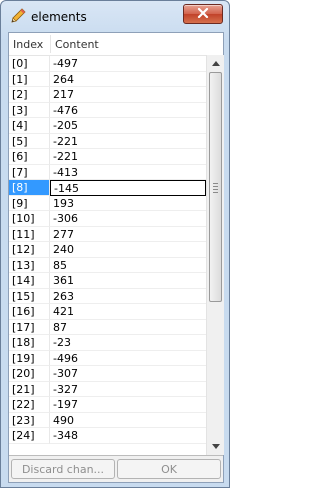  I want to click on row-value-cell: -476, so click(128, 110).